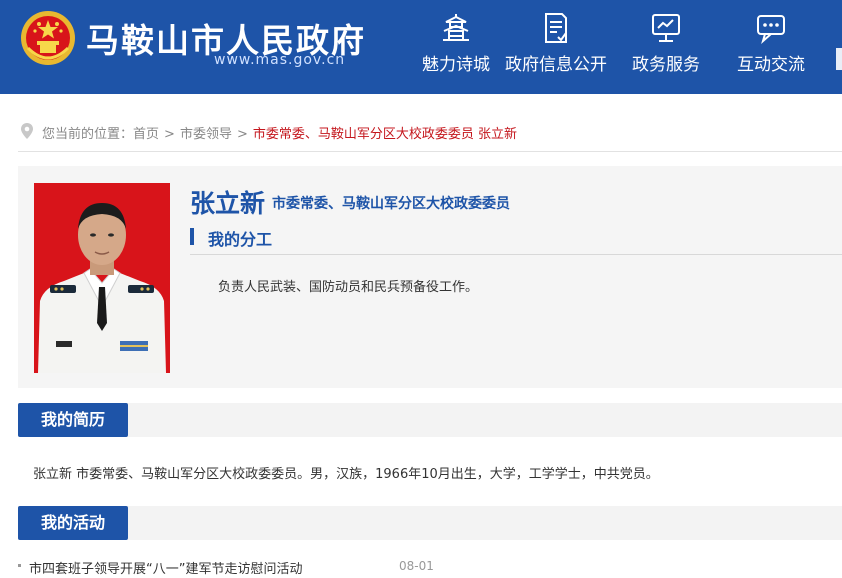 This screenshot has width=842, height=578. Describe the element at coordinates (280, 60) in the screenshot. I see `site-url: www.mas.gov.cn` at that location.